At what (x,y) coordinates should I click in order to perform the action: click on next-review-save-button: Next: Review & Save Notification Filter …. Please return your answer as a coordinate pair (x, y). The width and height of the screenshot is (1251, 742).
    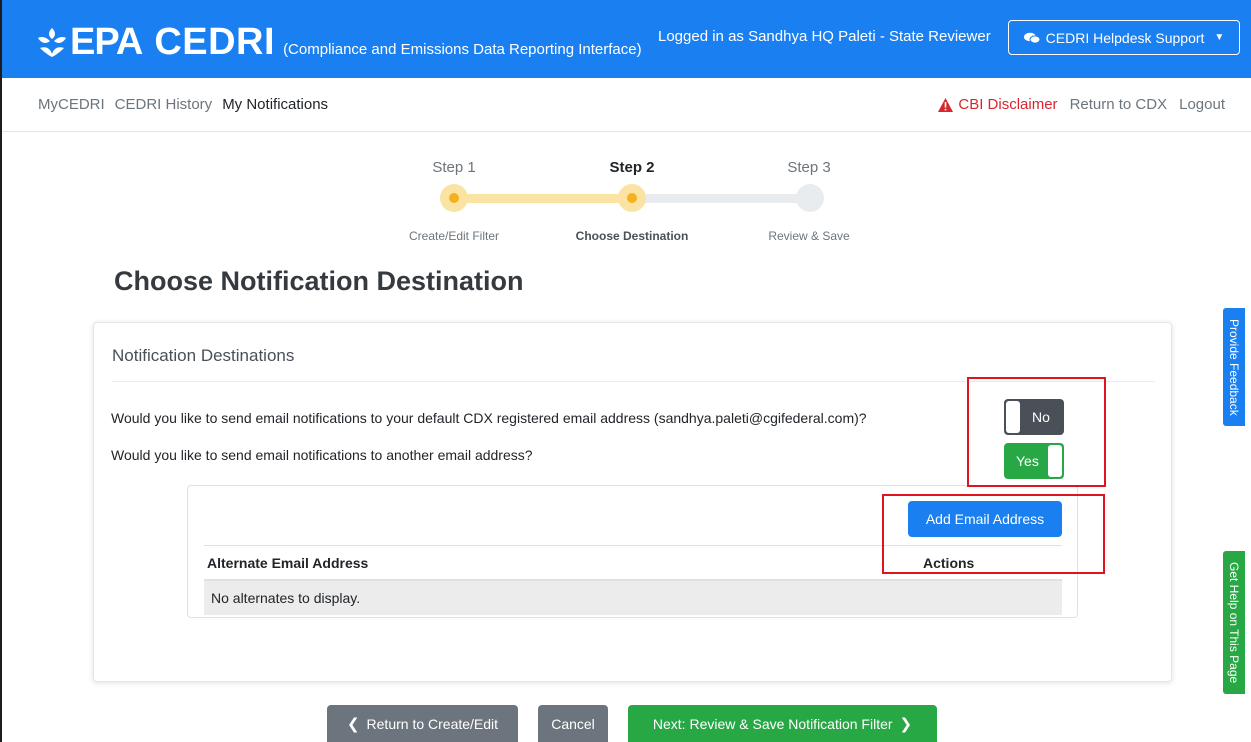
    Looking at the image, I should click on (782, 723).